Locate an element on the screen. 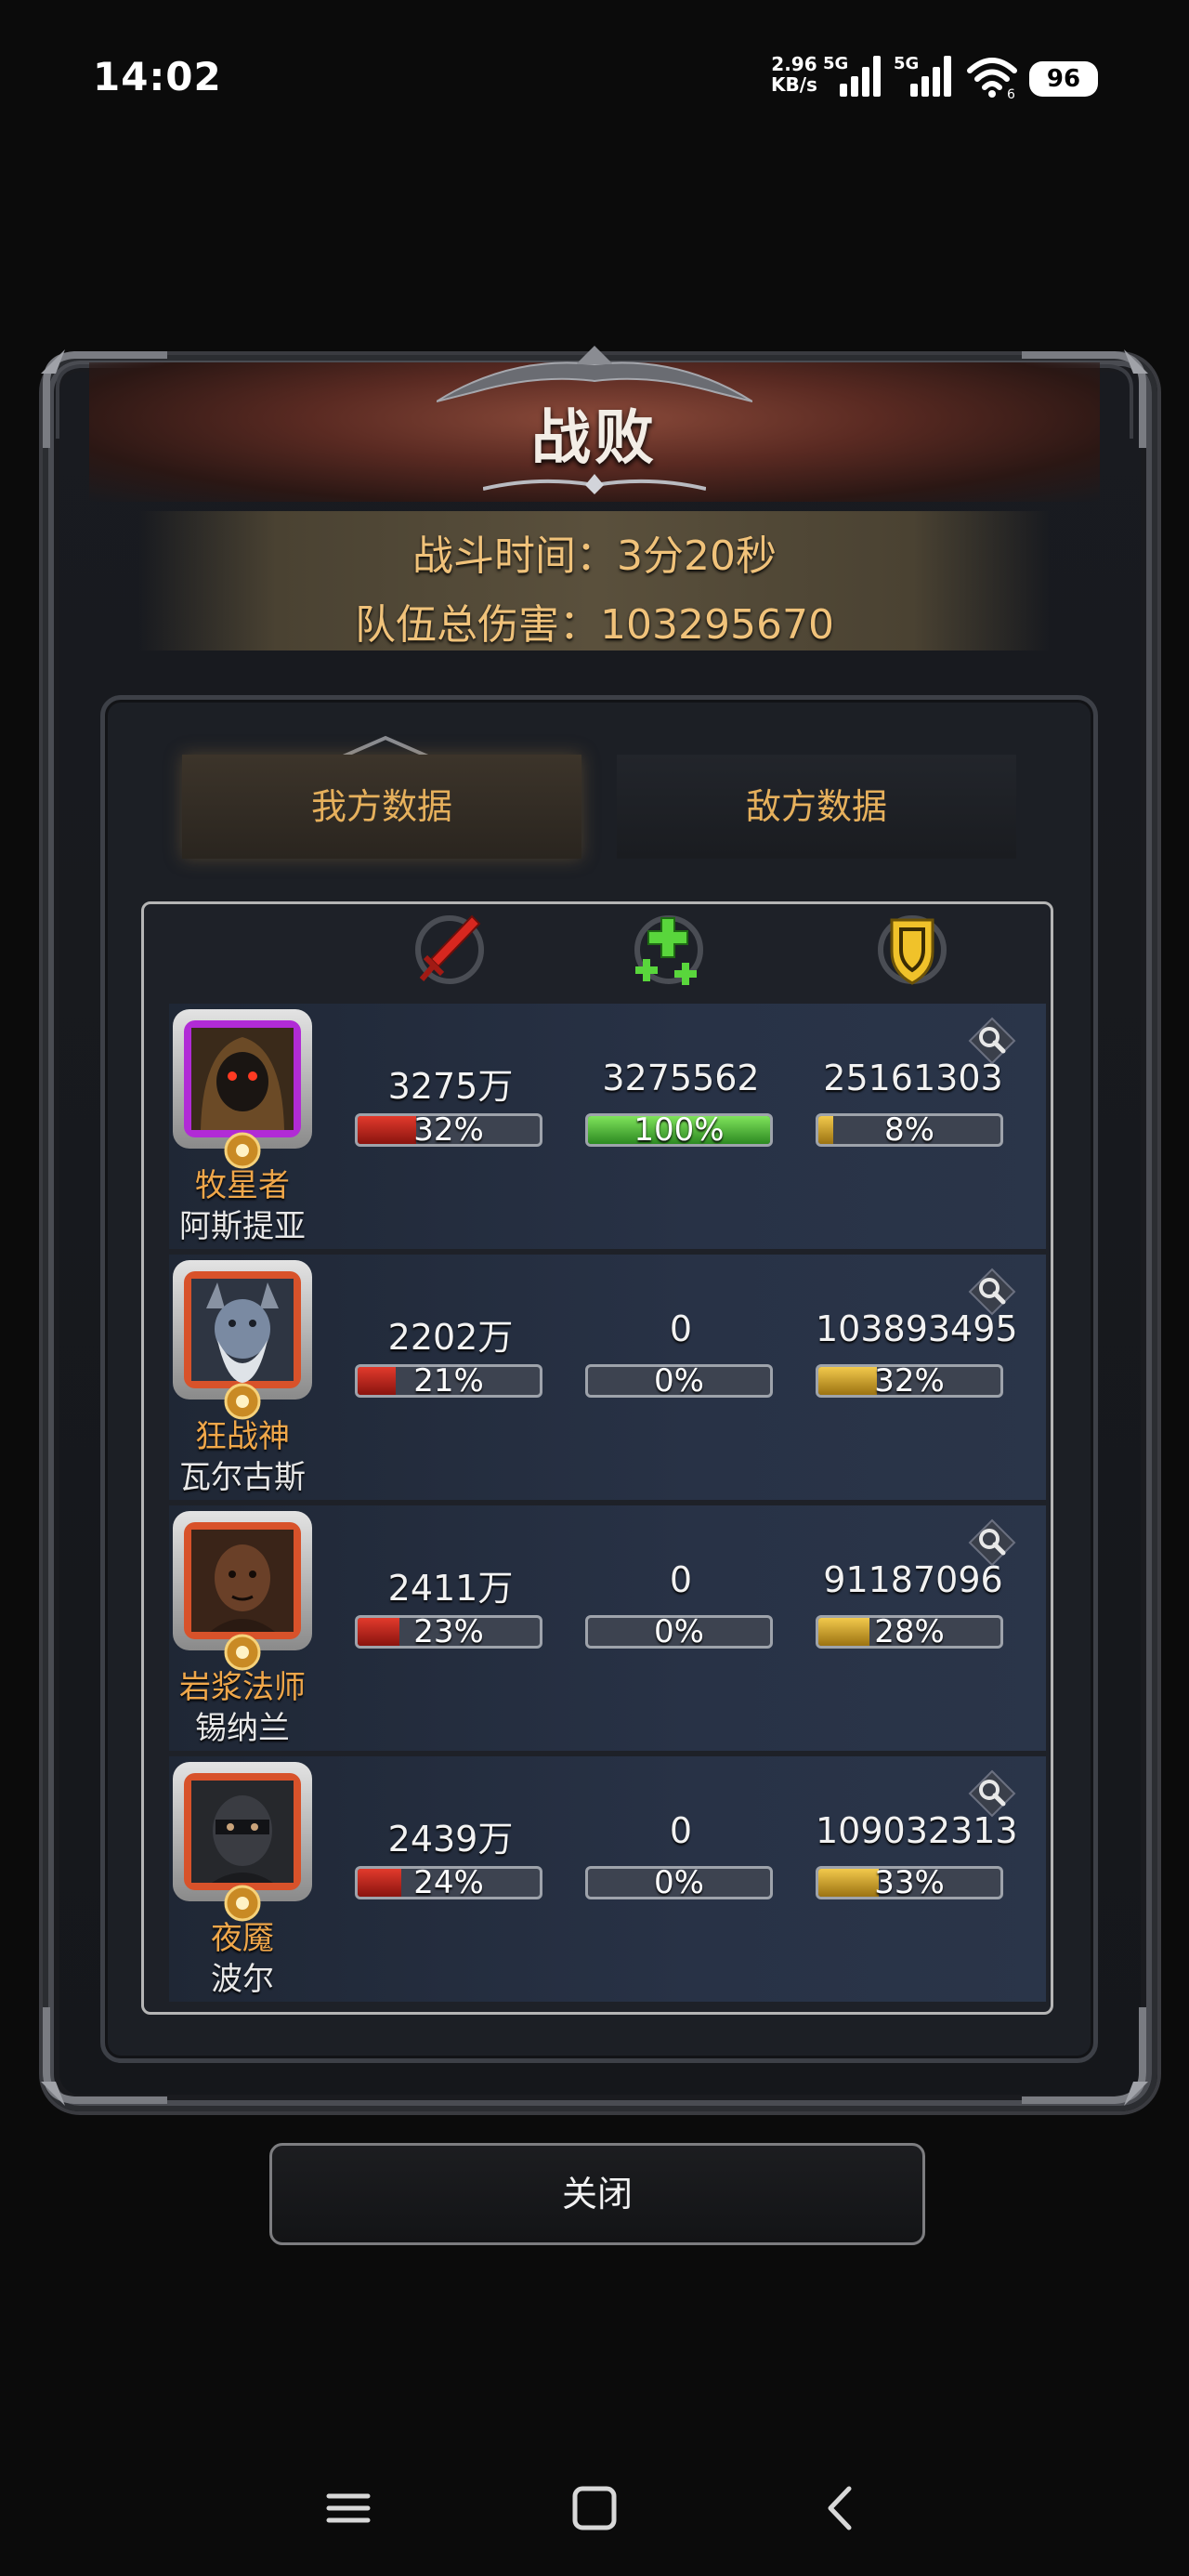  shield-icon is located at coordinates (912, 950).